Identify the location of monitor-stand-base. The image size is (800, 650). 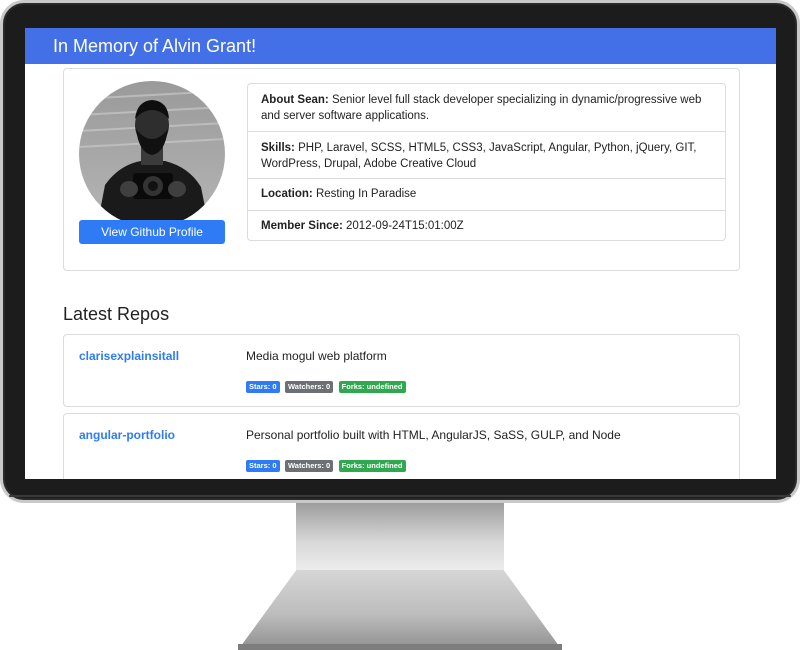
(400, 610).